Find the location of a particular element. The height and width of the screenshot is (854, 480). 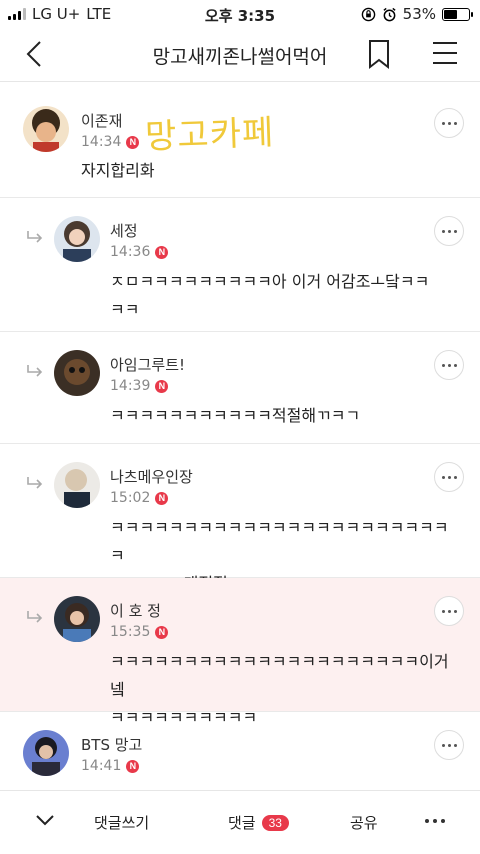

comment-text: ㅋㅋㅋㅋㅋㅋㅋㅋㅋㅋㅋ적절해ㄲㅋㄱ is located at coordinates (235, 415).